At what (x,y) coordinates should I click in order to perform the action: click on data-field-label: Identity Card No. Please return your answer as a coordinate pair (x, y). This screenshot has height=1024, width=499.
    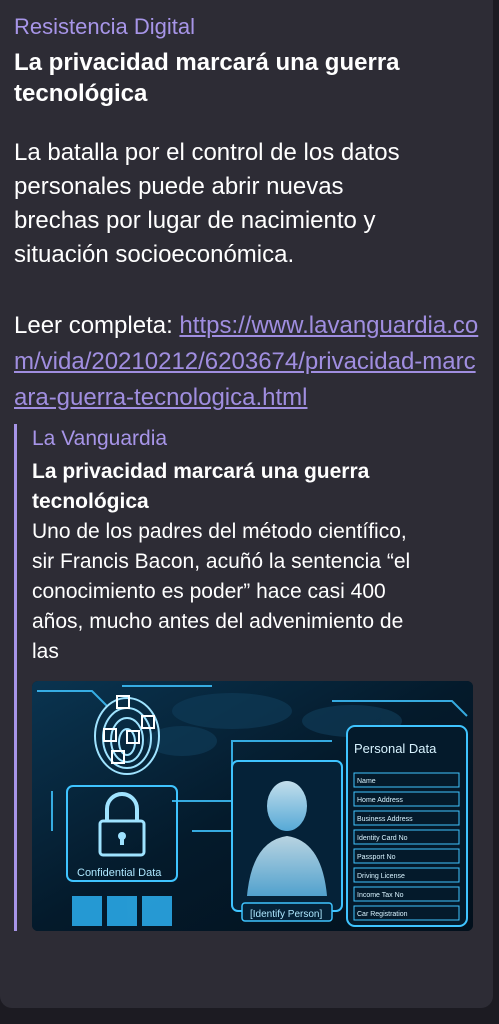
    Looking at the image, I should click on (382, 838).